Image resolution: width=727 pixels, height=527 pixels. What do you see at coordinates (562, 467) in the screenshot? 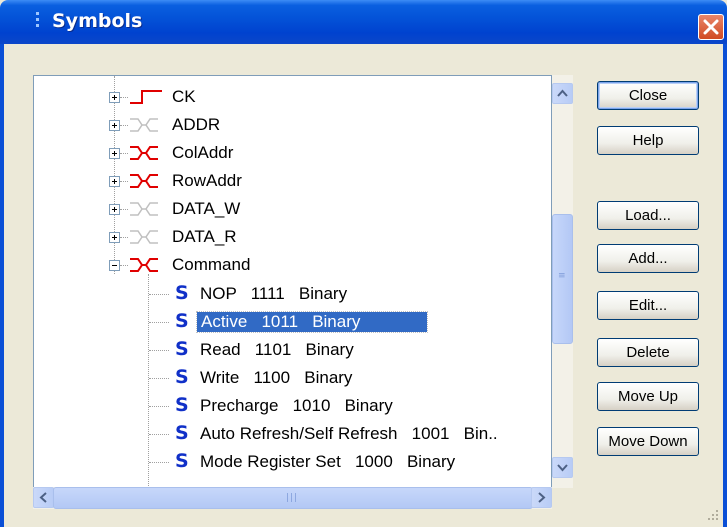
I see `arrow-down-icon` at bounding box center [562, 467].